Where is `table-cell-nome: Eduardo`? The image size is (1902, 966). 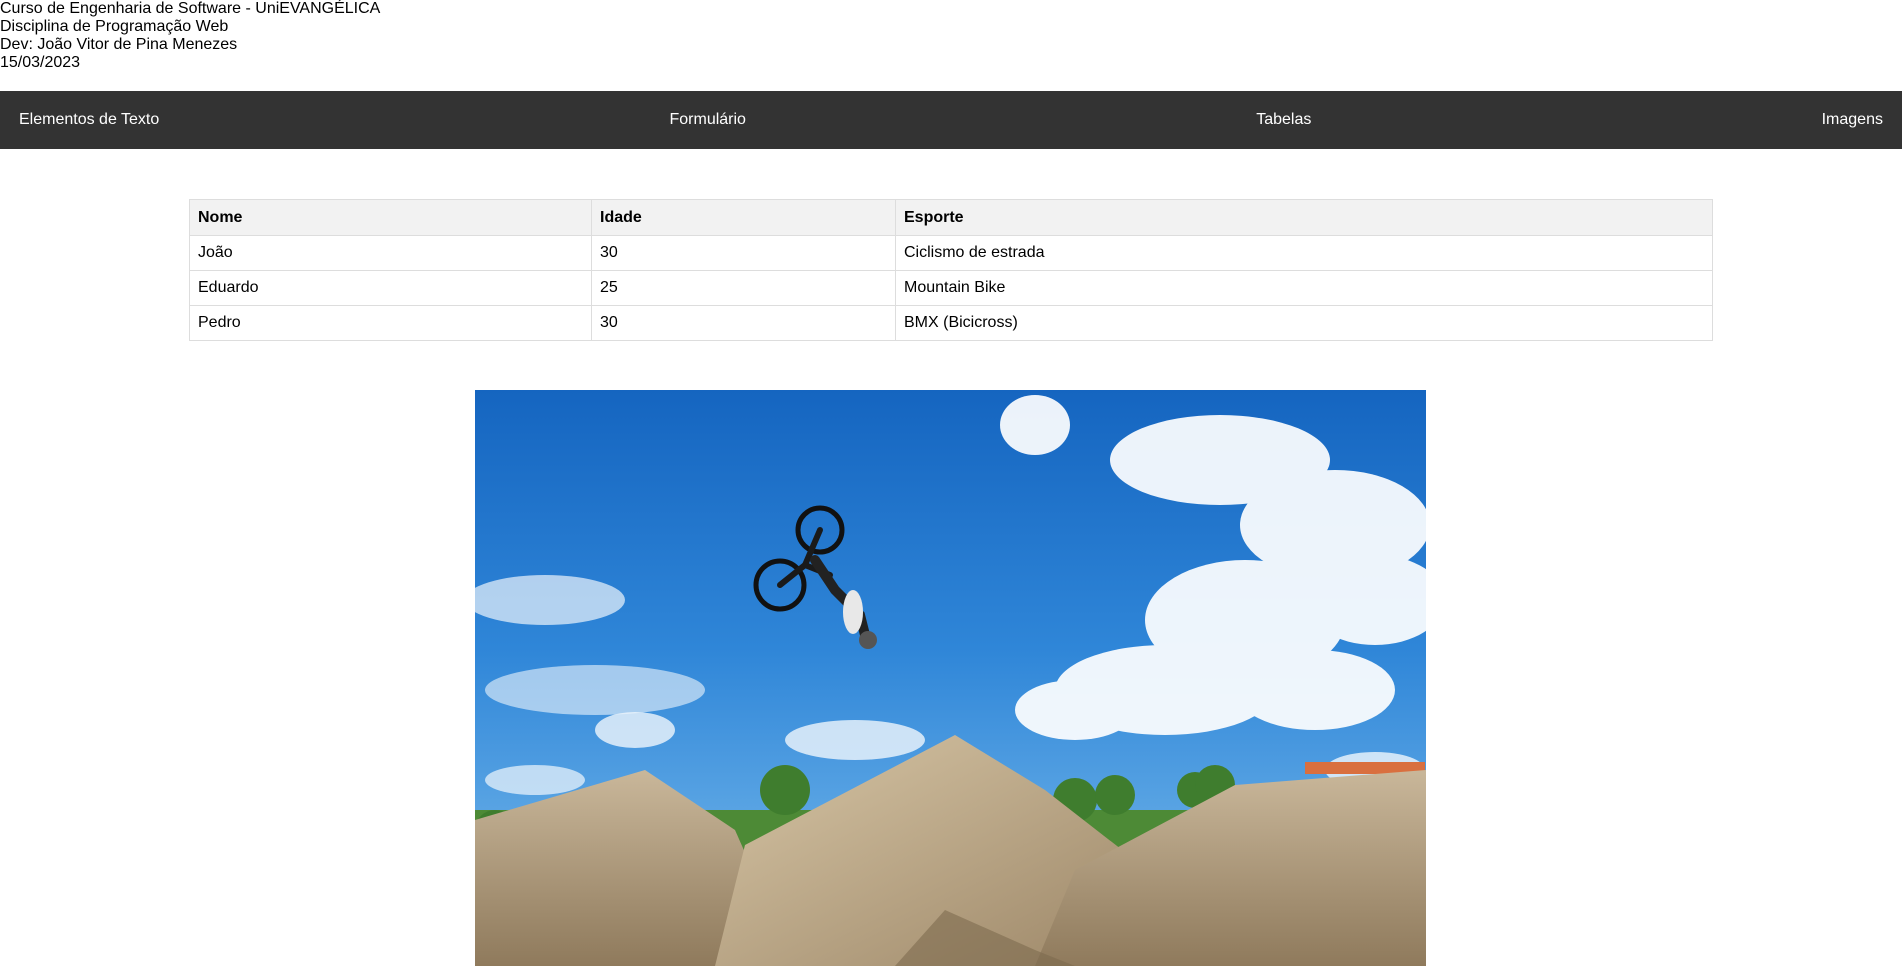
table-cell-nome: Eduardo is located at coordinates (390, 288).